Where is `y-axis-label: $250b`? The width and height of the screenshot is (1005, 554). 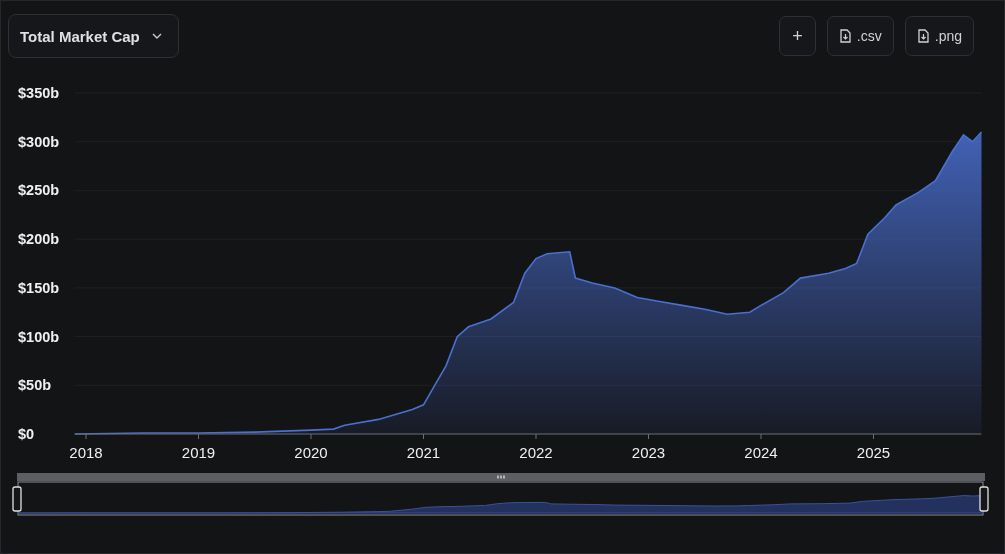
y-axis-label: $250b is located at coordinates (39, 190).